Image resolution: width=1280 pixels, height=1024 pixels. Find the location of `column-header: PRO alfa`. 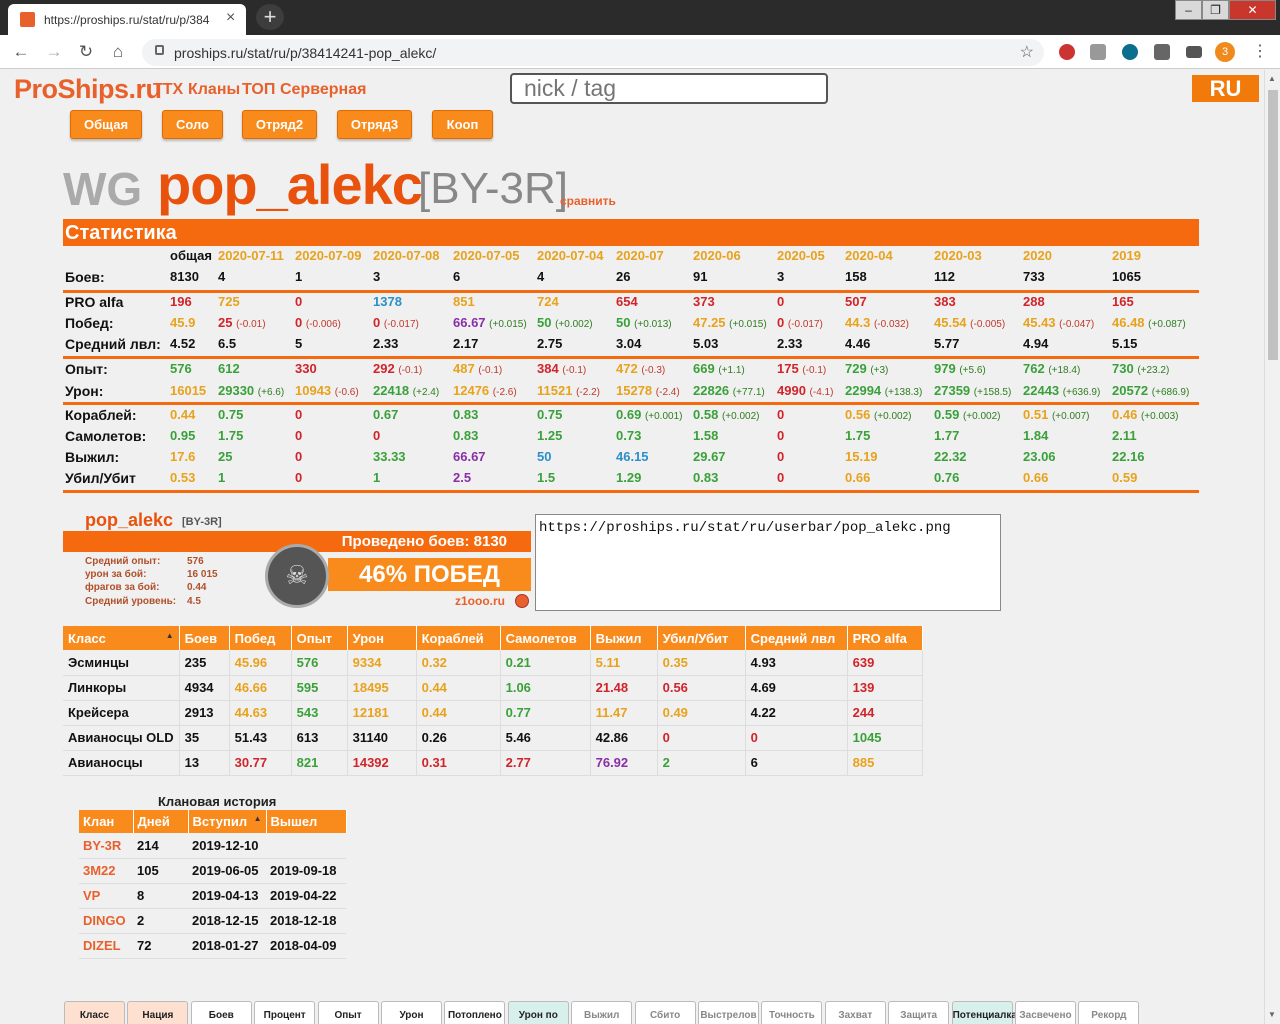

column-header: PRO alfa is located at coordinates (885, 638).